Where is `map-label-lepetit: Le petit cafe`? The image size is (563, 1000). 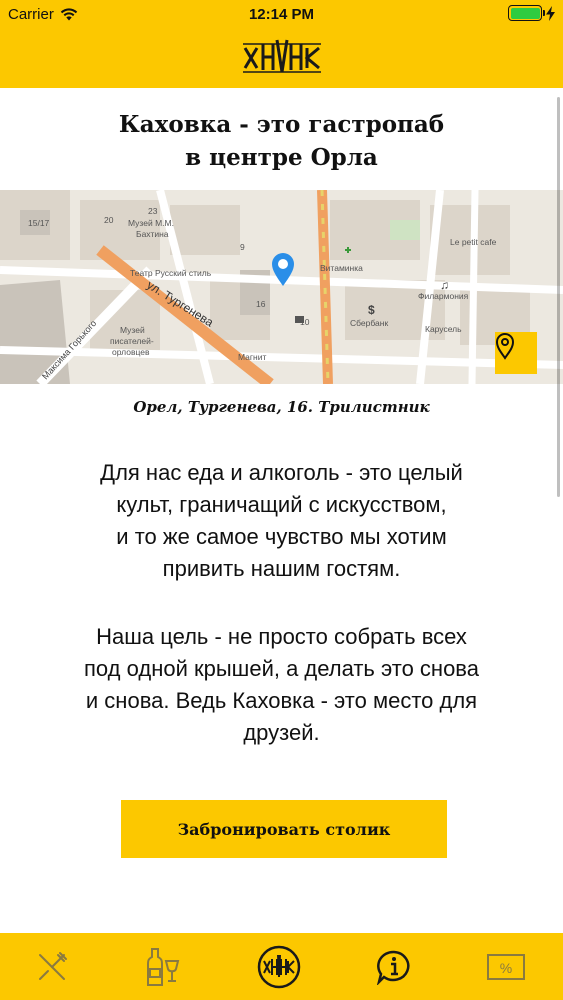
map-label-lepetit: Le petit cafe is located at coordinates (473, 242).